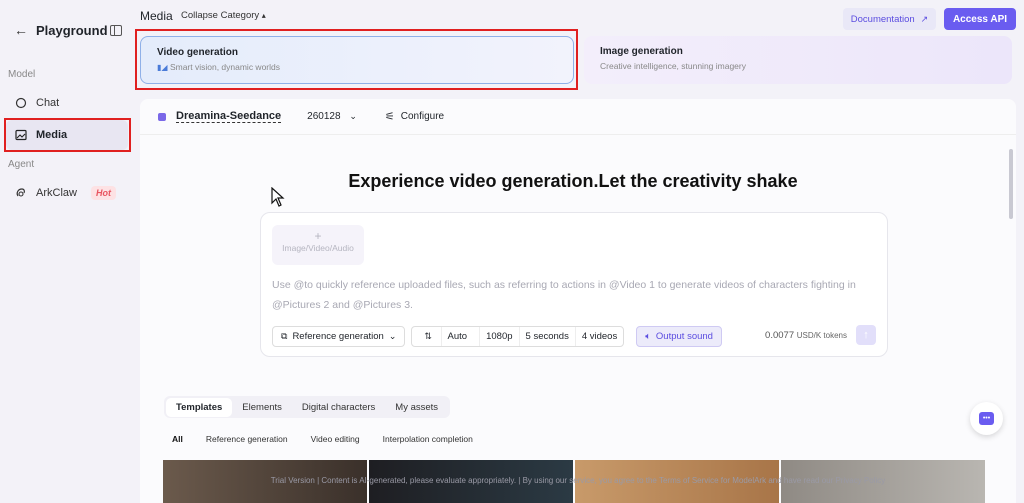 The image size is (1024, 503). I want to click on chat-bubble-icon: •••, so click(986, 418).